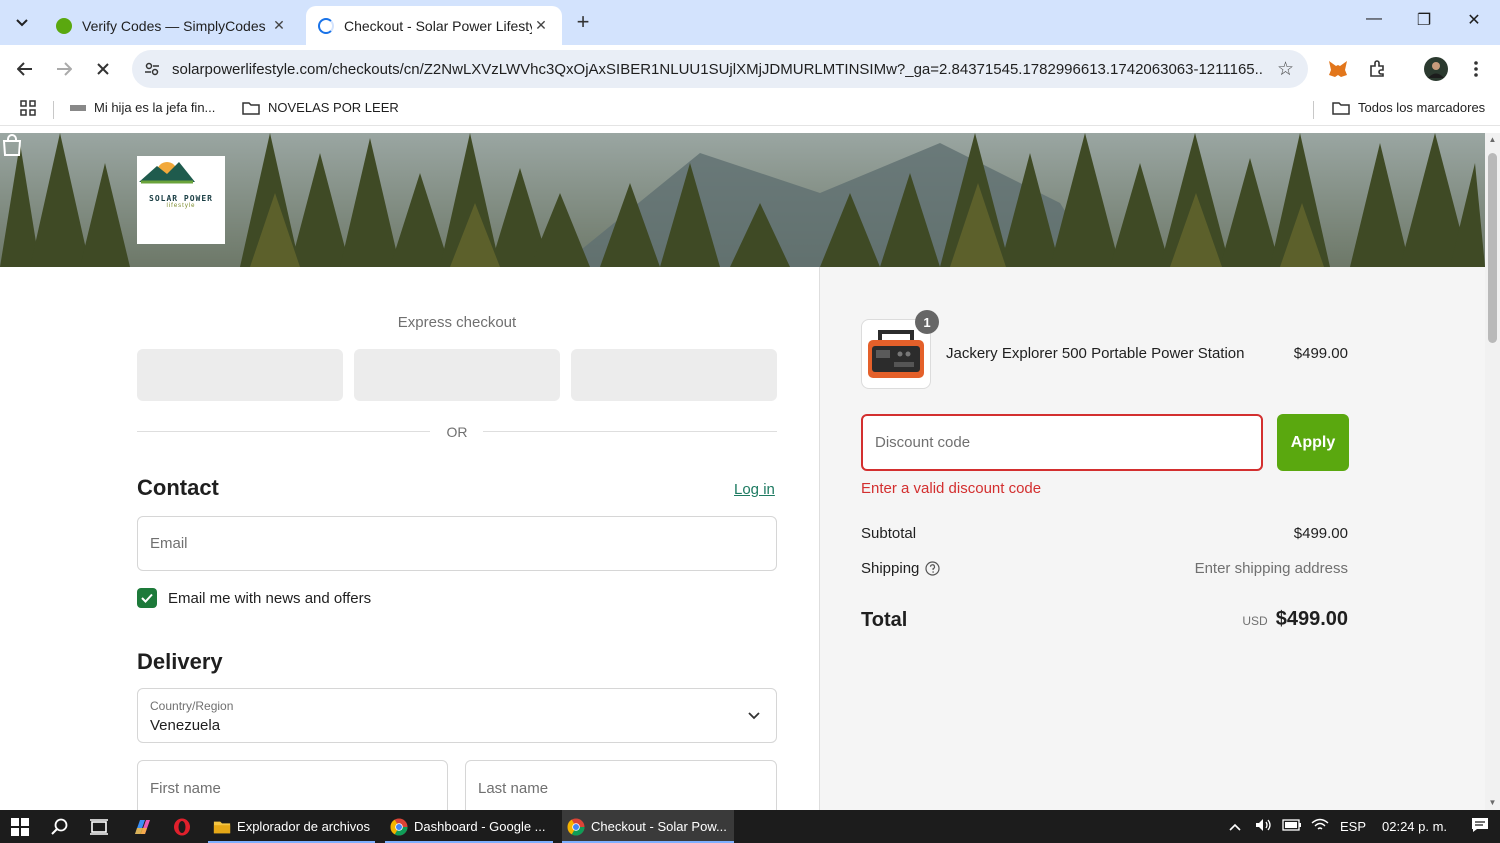 The width and height of the screenshot is (1500, 843). What do you see at coordinates (1492, 140) in the screenshot?
I see `scroll-up-arrow-icon: ▲` at bounding box center [1492, 140].